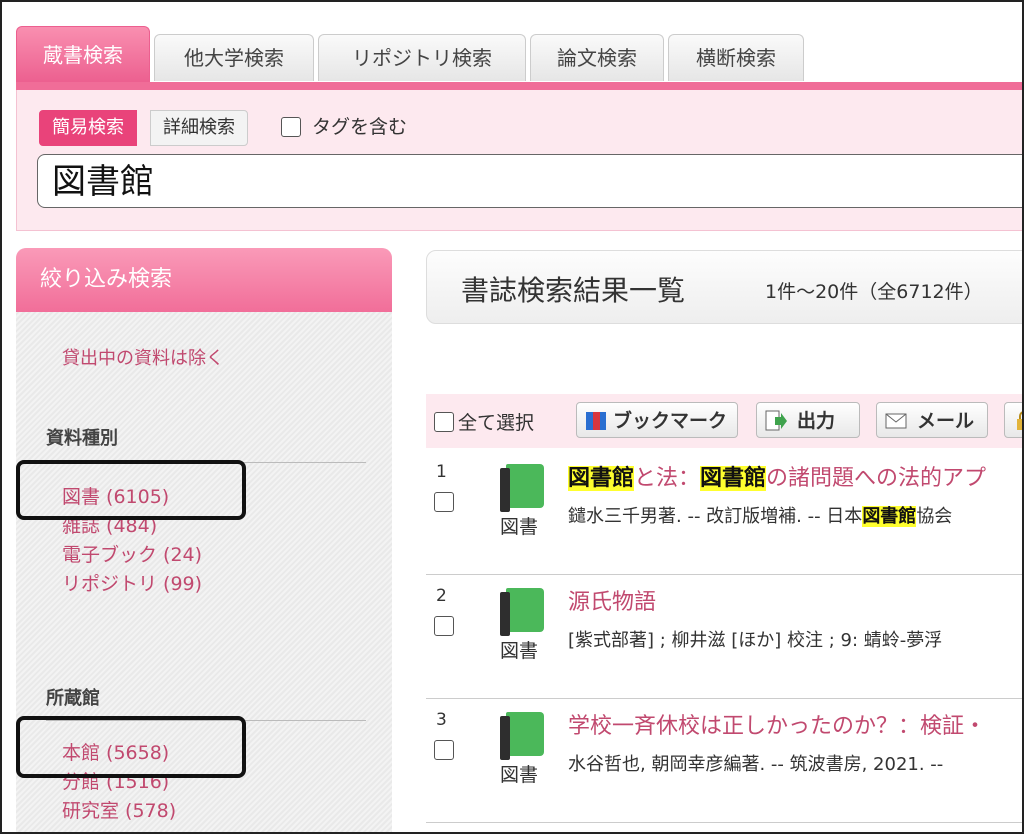 This screenshot has width=1024, height=834. I want to click on results-count: 1件～20件（全6712件）, so click(874, 292).